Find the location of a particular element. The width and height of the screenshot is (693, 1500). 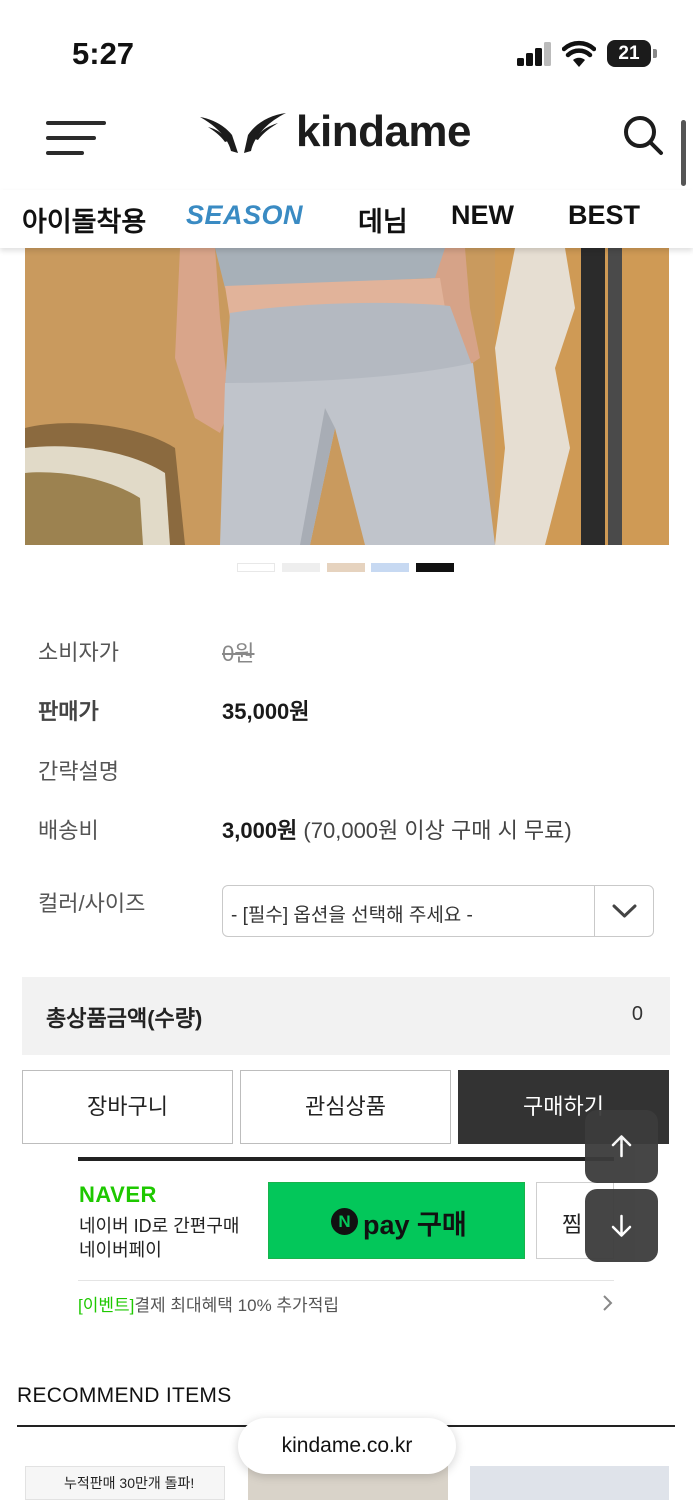

chevron-down-icon is located at coordinates (623, 911).